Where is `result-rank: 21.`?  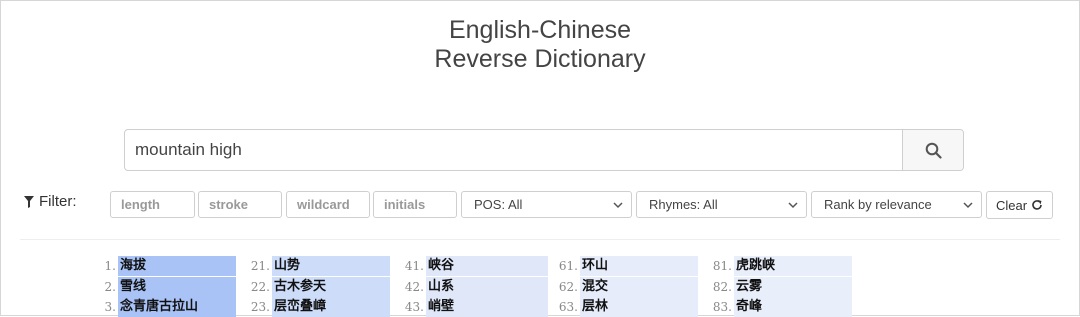 result-rank: 21. is located at coordinates (260, 266).